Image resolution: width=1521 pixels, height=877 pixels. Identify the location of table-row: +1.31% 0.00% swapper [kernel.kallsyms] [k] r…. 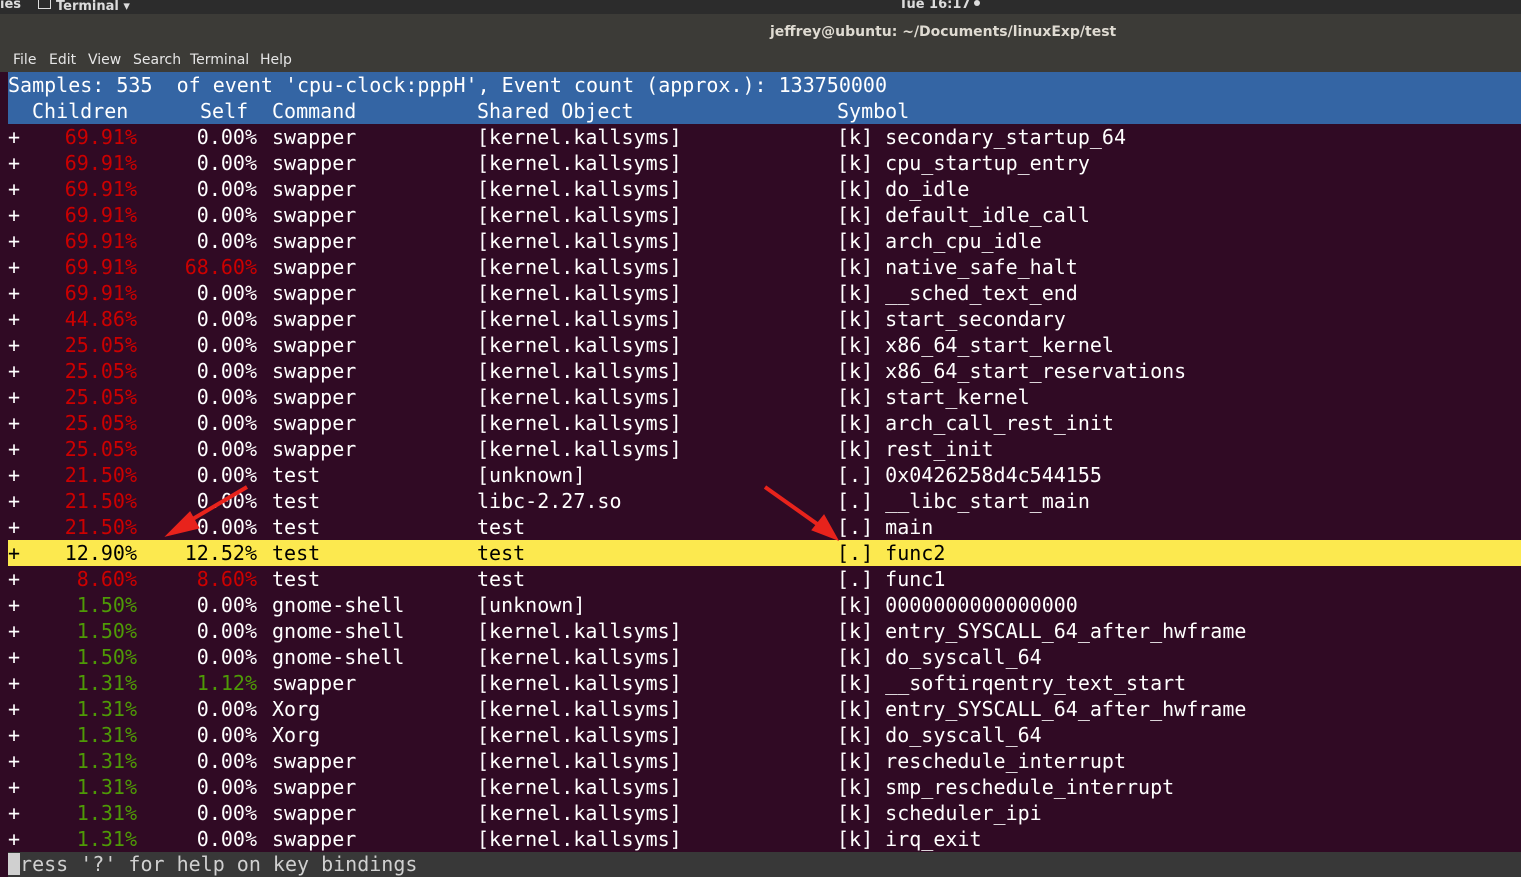
(764, 761).